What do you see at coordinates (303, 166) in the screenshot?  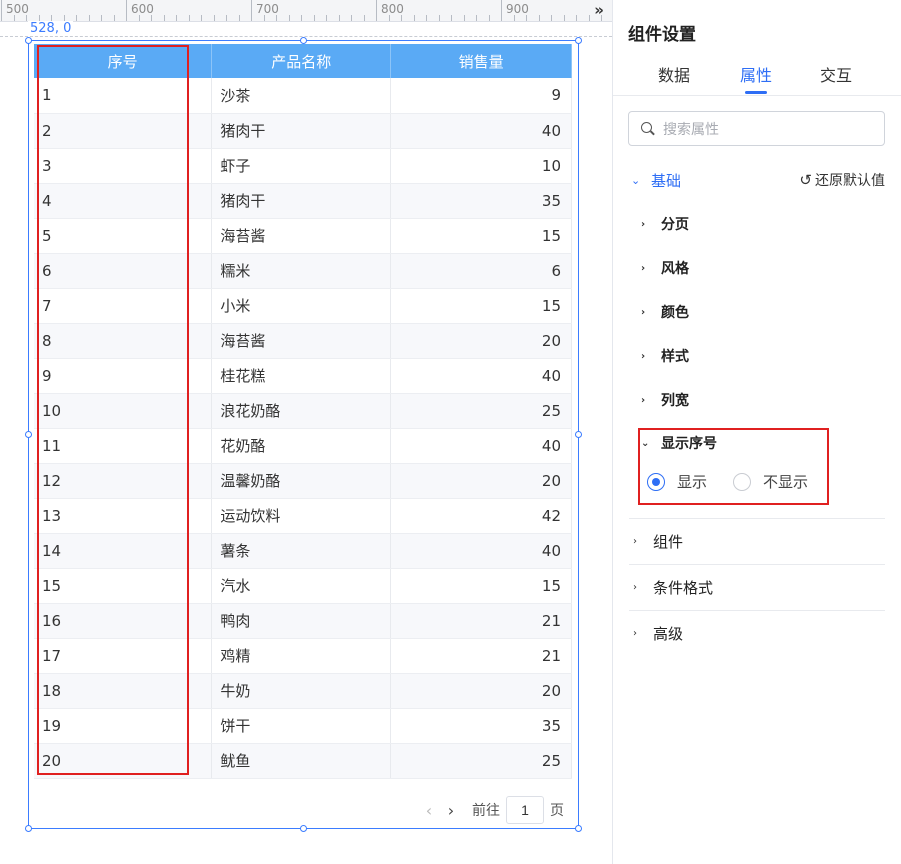 I see `table-row: 3 虾子 10` at bounding box center [303, 166].